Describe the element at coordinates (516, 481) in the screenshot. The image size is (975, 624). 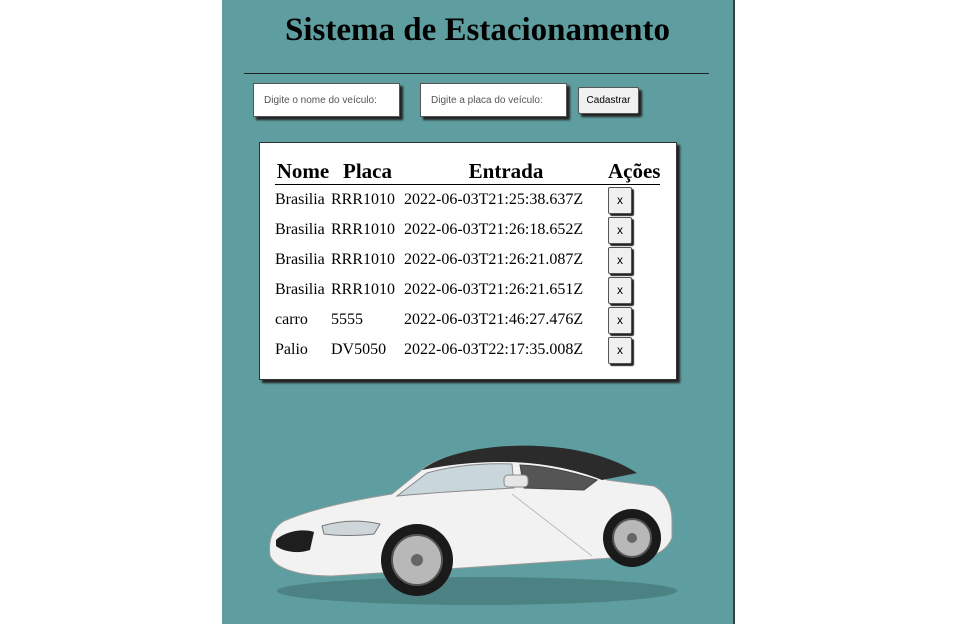
I see `car-mirror` at that location.